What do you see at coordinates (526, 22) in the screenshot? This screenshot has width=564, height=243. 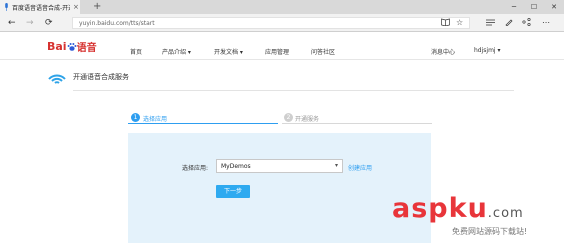 I see `share-icon` at bounding box center [526, 22].